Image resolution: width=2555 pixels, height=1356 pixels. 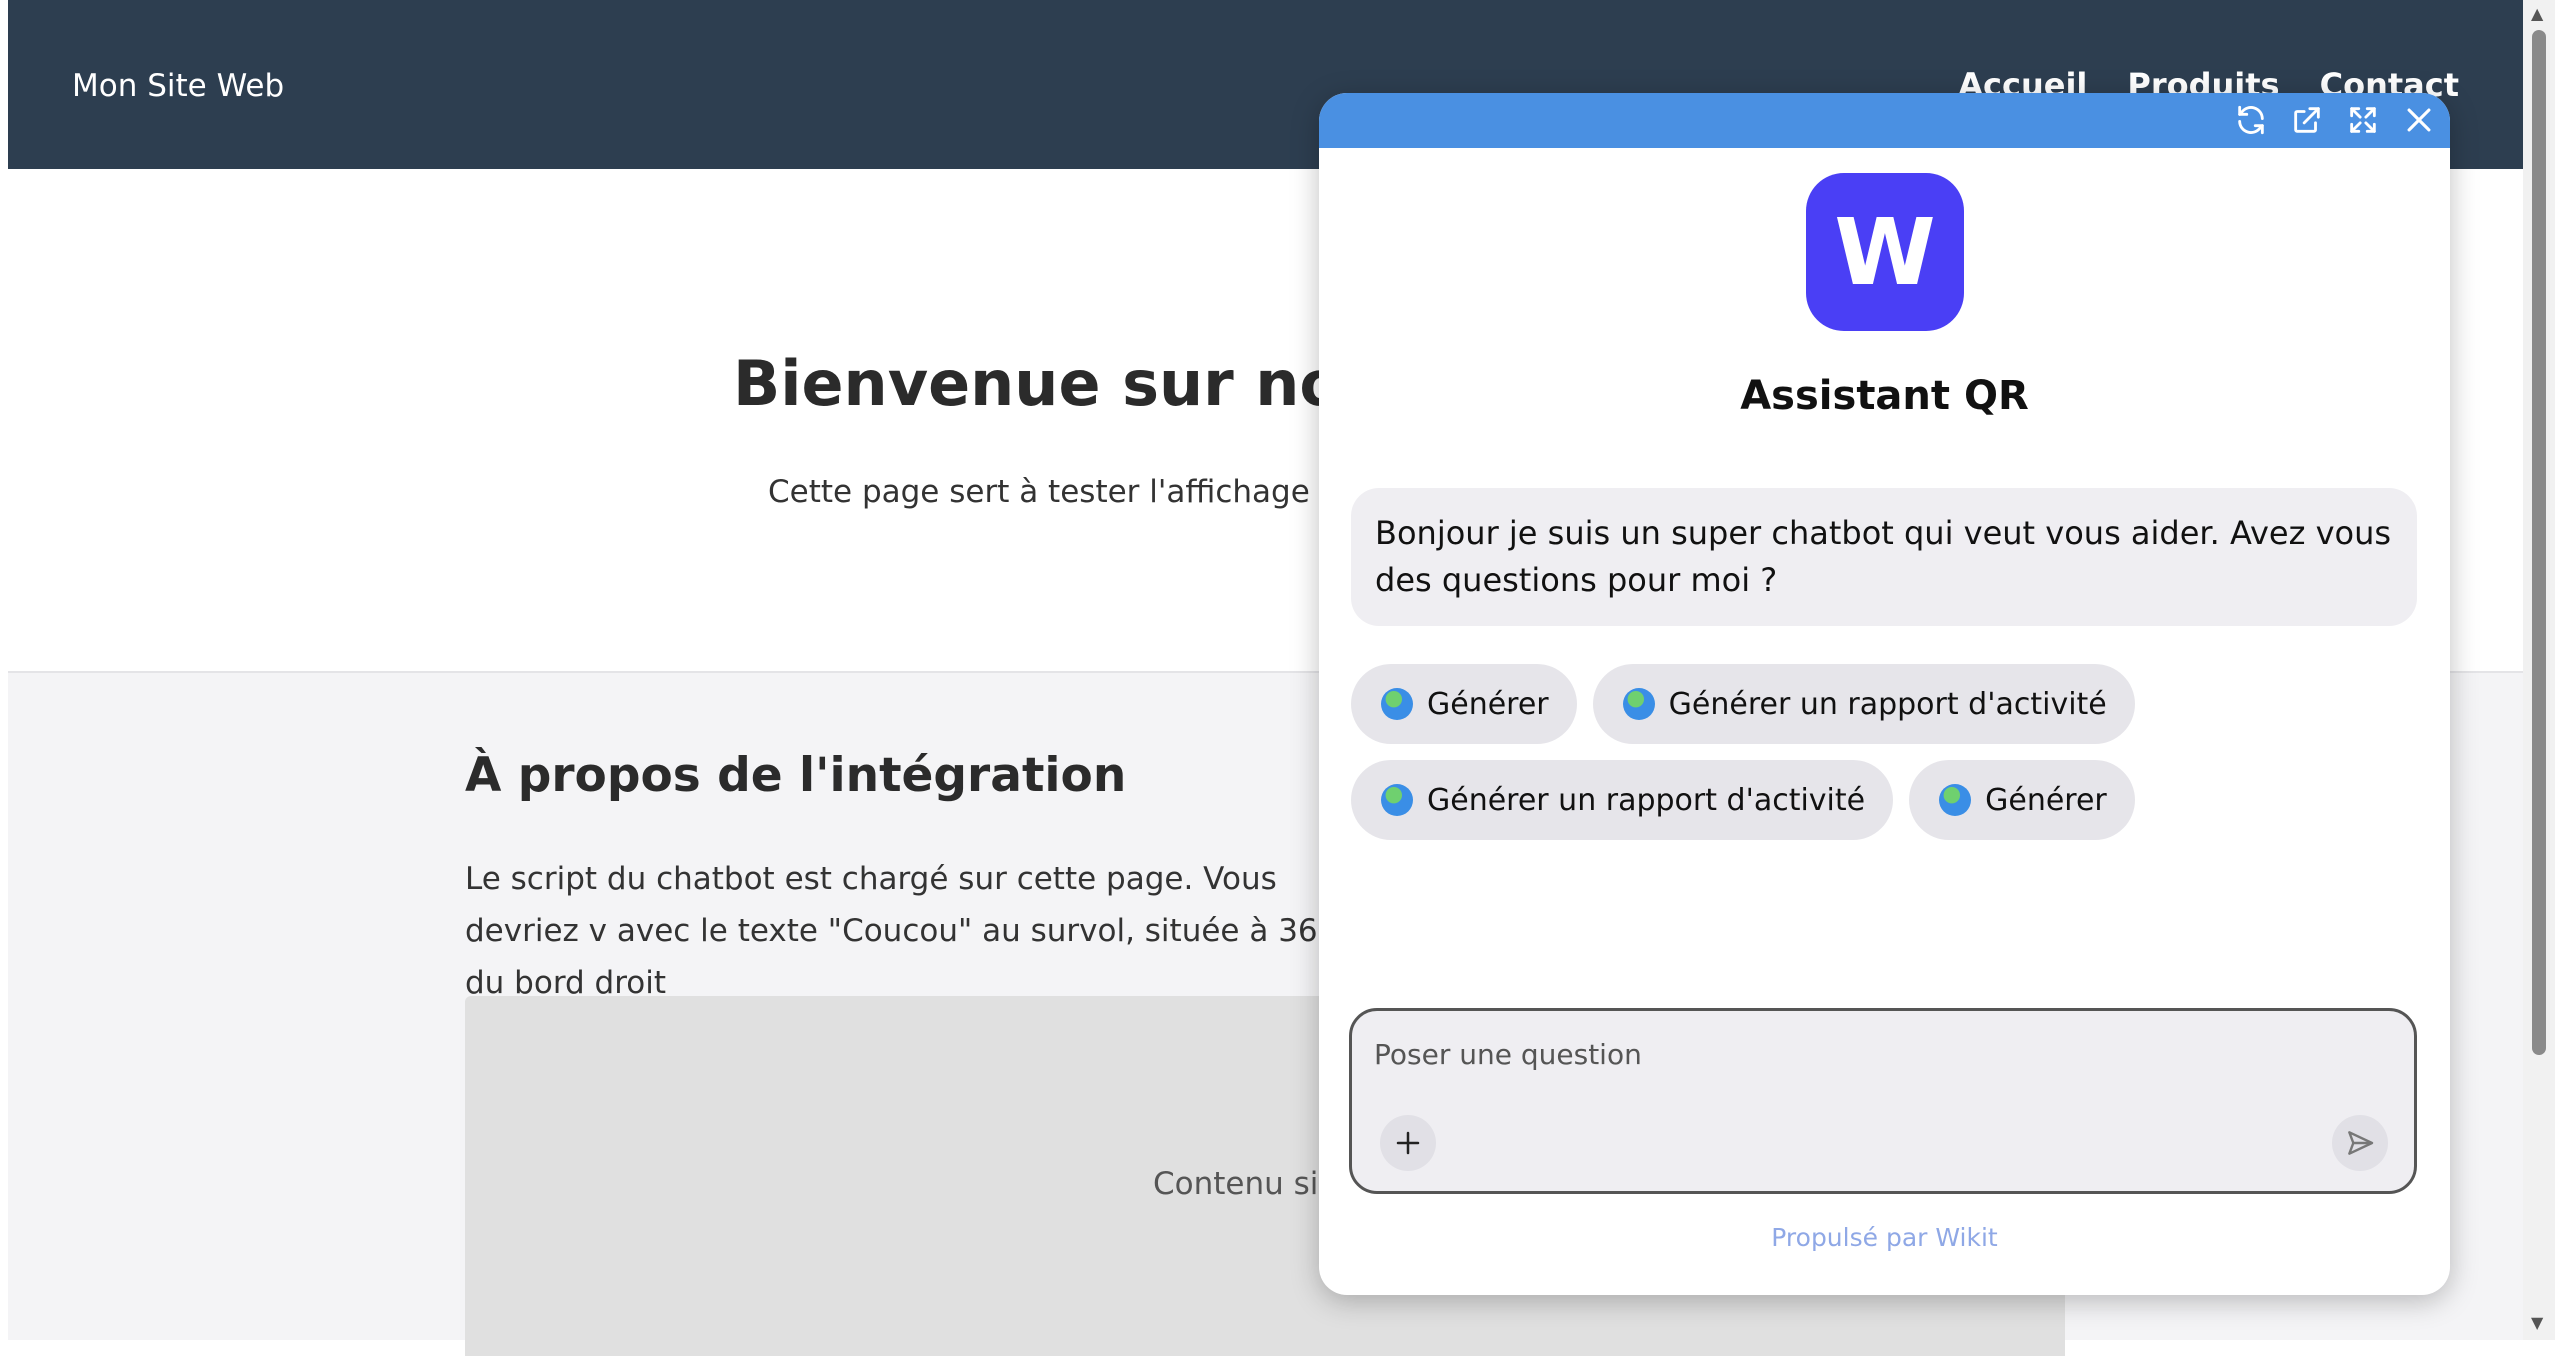 I want to click on plus-icon, so click(x=1408, y=1143).